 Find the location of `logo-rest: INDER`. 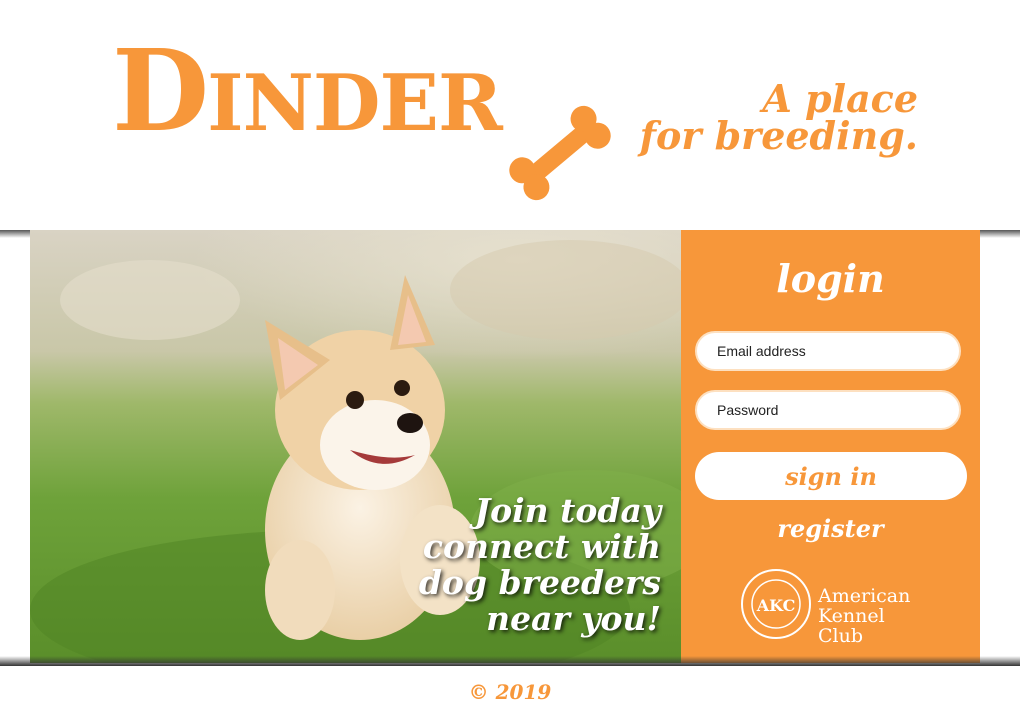

logo-rest: INDER is located at coordinates (355, 103).